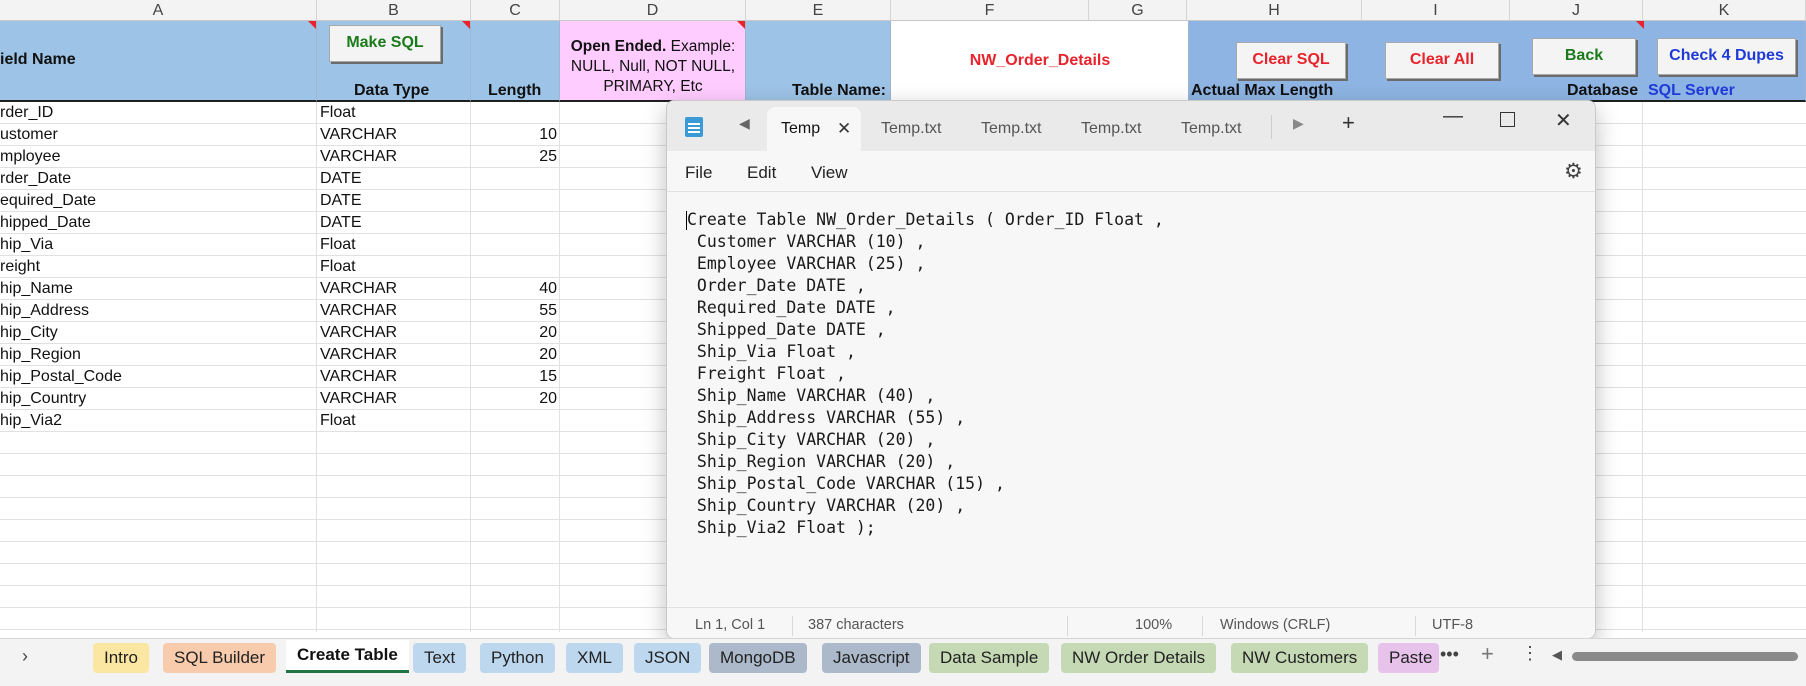  I want to click on length-cell: 55, so click(515, 311).